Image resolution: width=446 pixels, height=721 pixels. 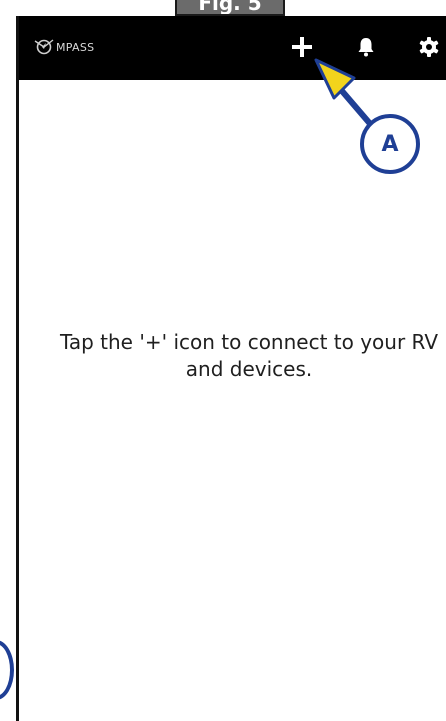 I want to click on notifications-button, so click(x=366, y=47).